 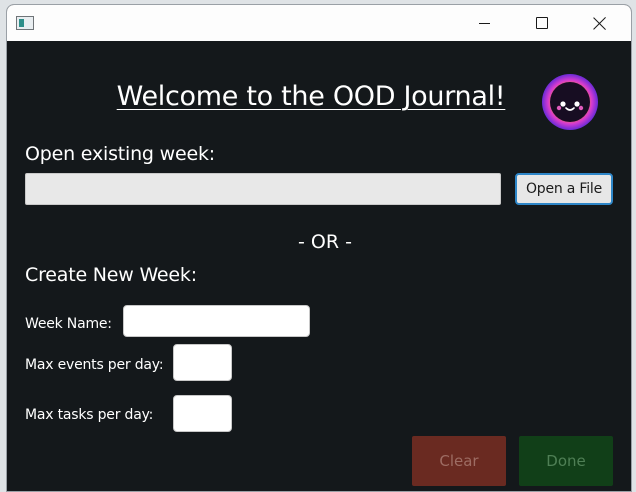 I want to click on smiling-blob-icon, so click(x=570, y=102).